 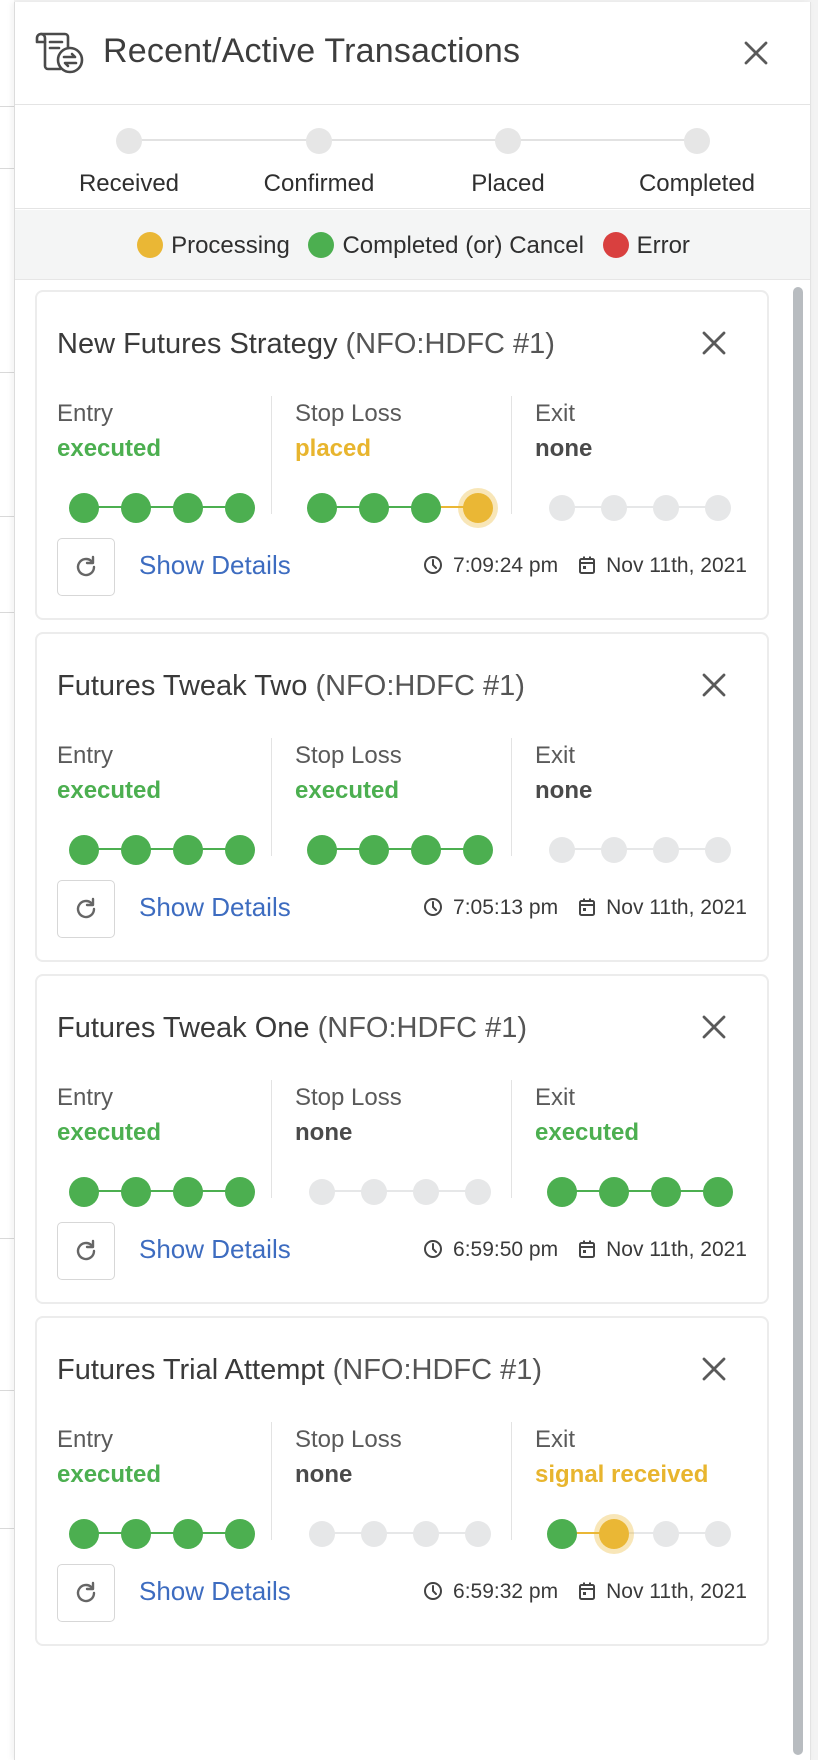 I want to click on scrollbar-thumb, so click(x=798, y=1021).